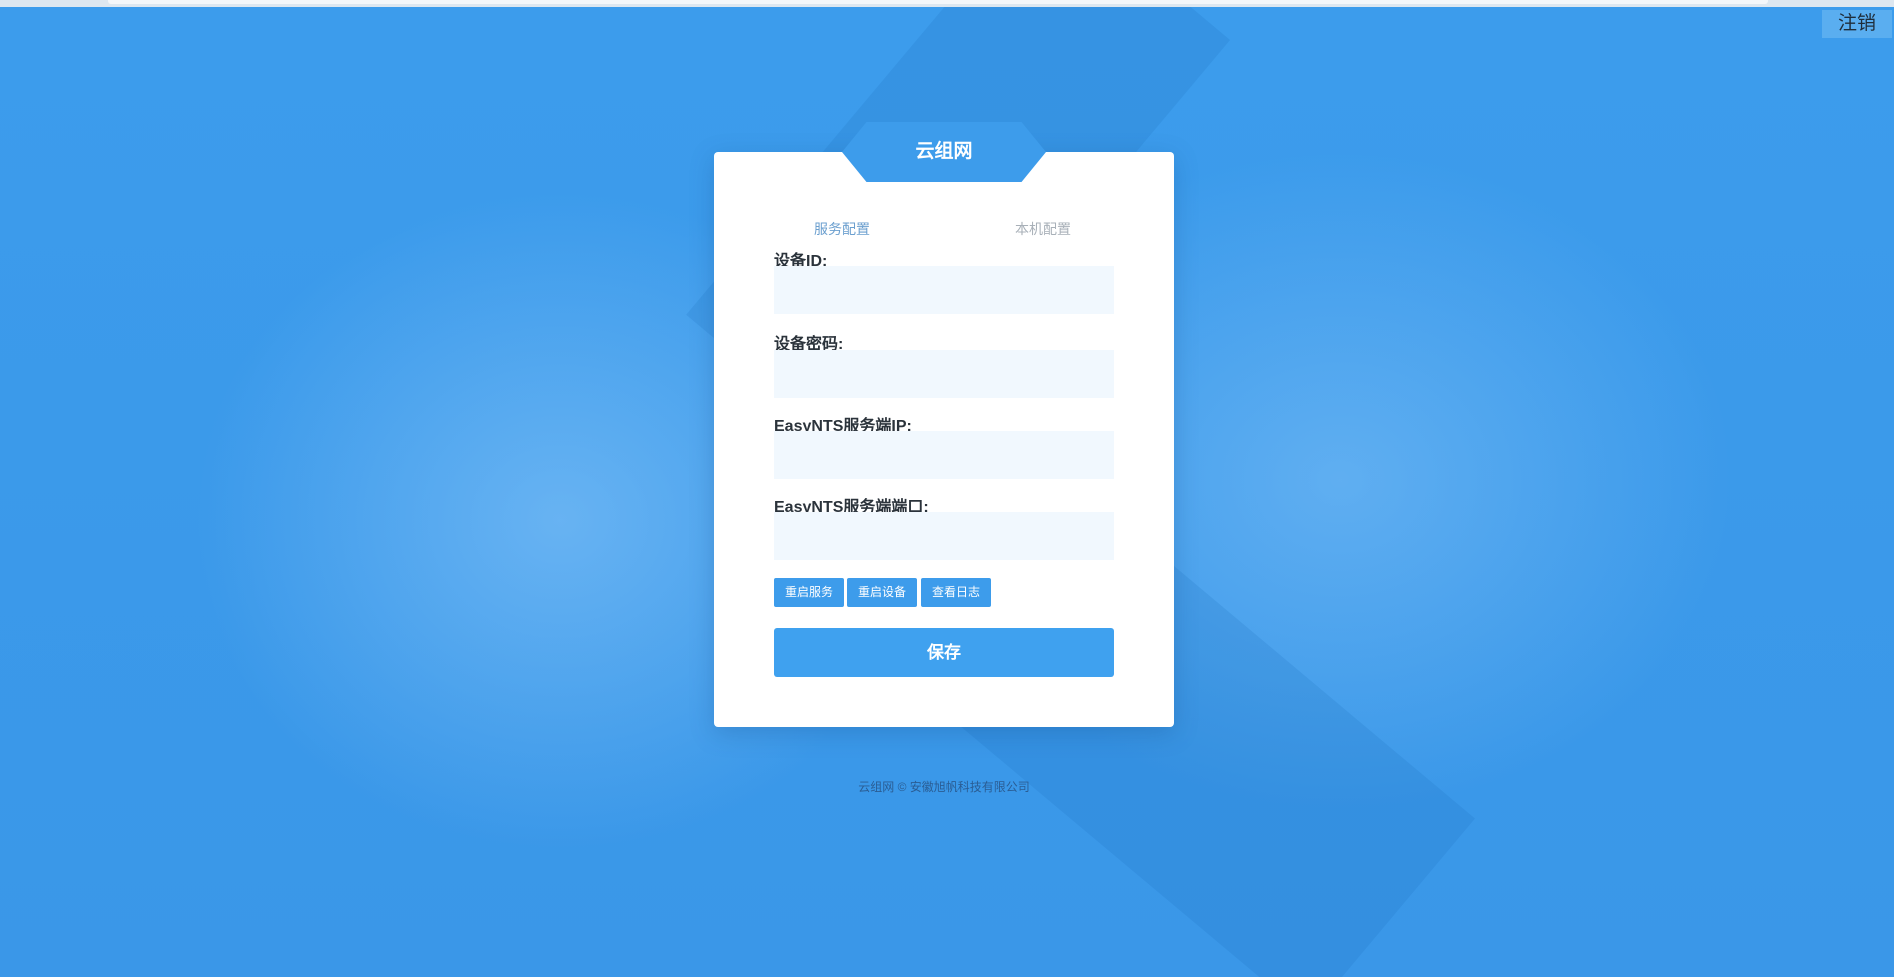 The height and width of the screenshot is (977, 1894). I want to click on tab-local-config: 本机配置, so click(1043, 229).